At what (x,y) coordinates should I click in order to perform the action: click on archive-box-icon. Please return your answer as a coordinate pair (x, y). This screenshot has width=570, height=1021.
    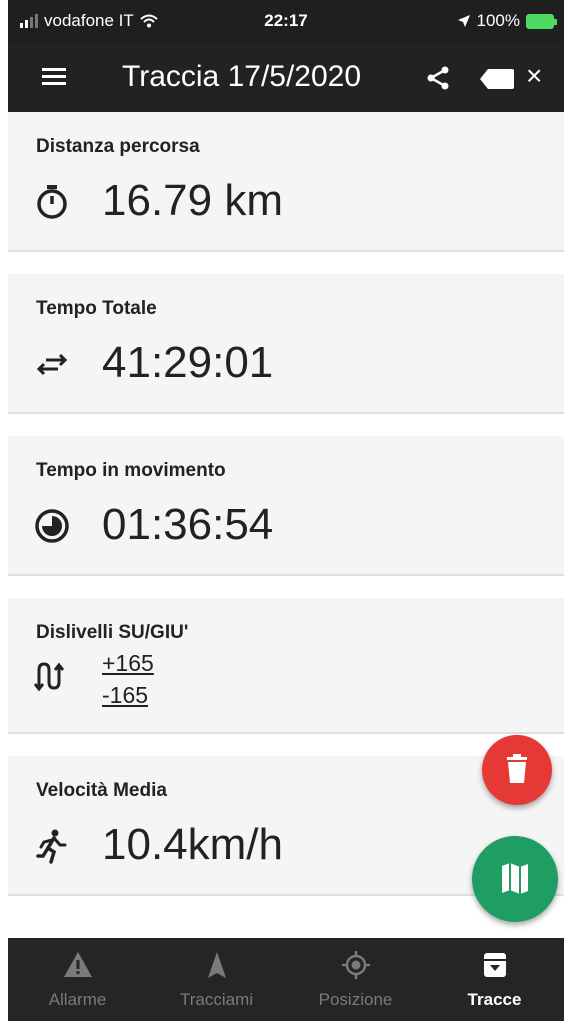
    Looking at the image, I should click on (494, 965).